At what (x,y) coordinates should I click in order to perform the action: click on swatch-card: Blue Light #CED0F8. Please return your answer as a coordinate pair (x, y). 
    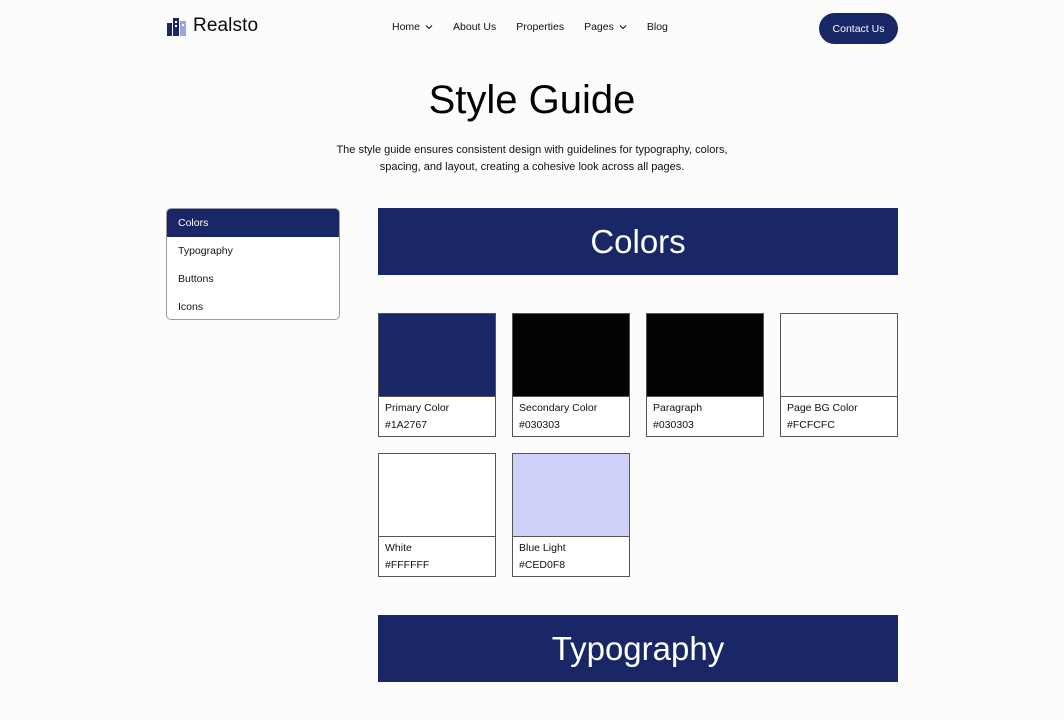
    Looking at the image, I should click on (571, 515).